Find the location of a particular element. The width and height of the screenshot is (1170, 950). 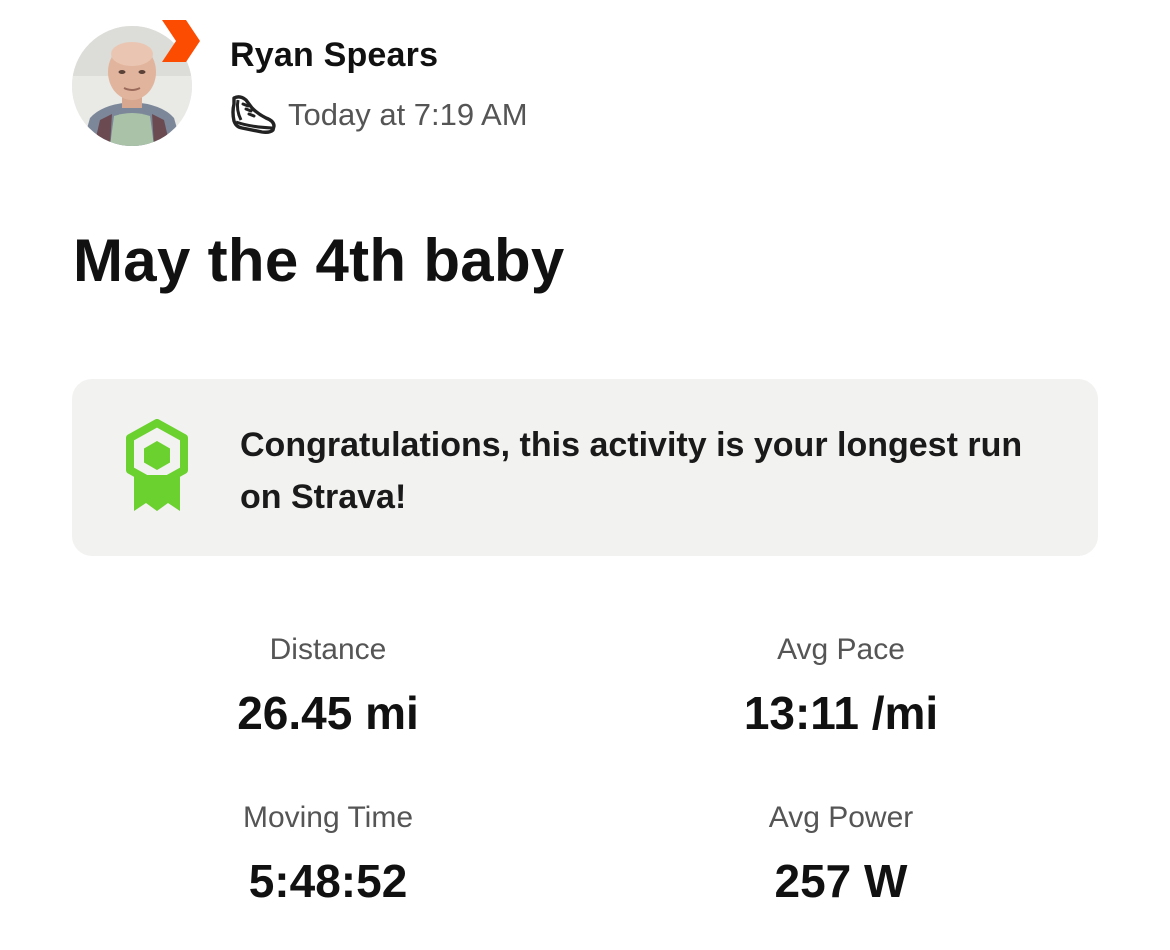

subscriber-chevron-icon is located at coordinates (181, 41).